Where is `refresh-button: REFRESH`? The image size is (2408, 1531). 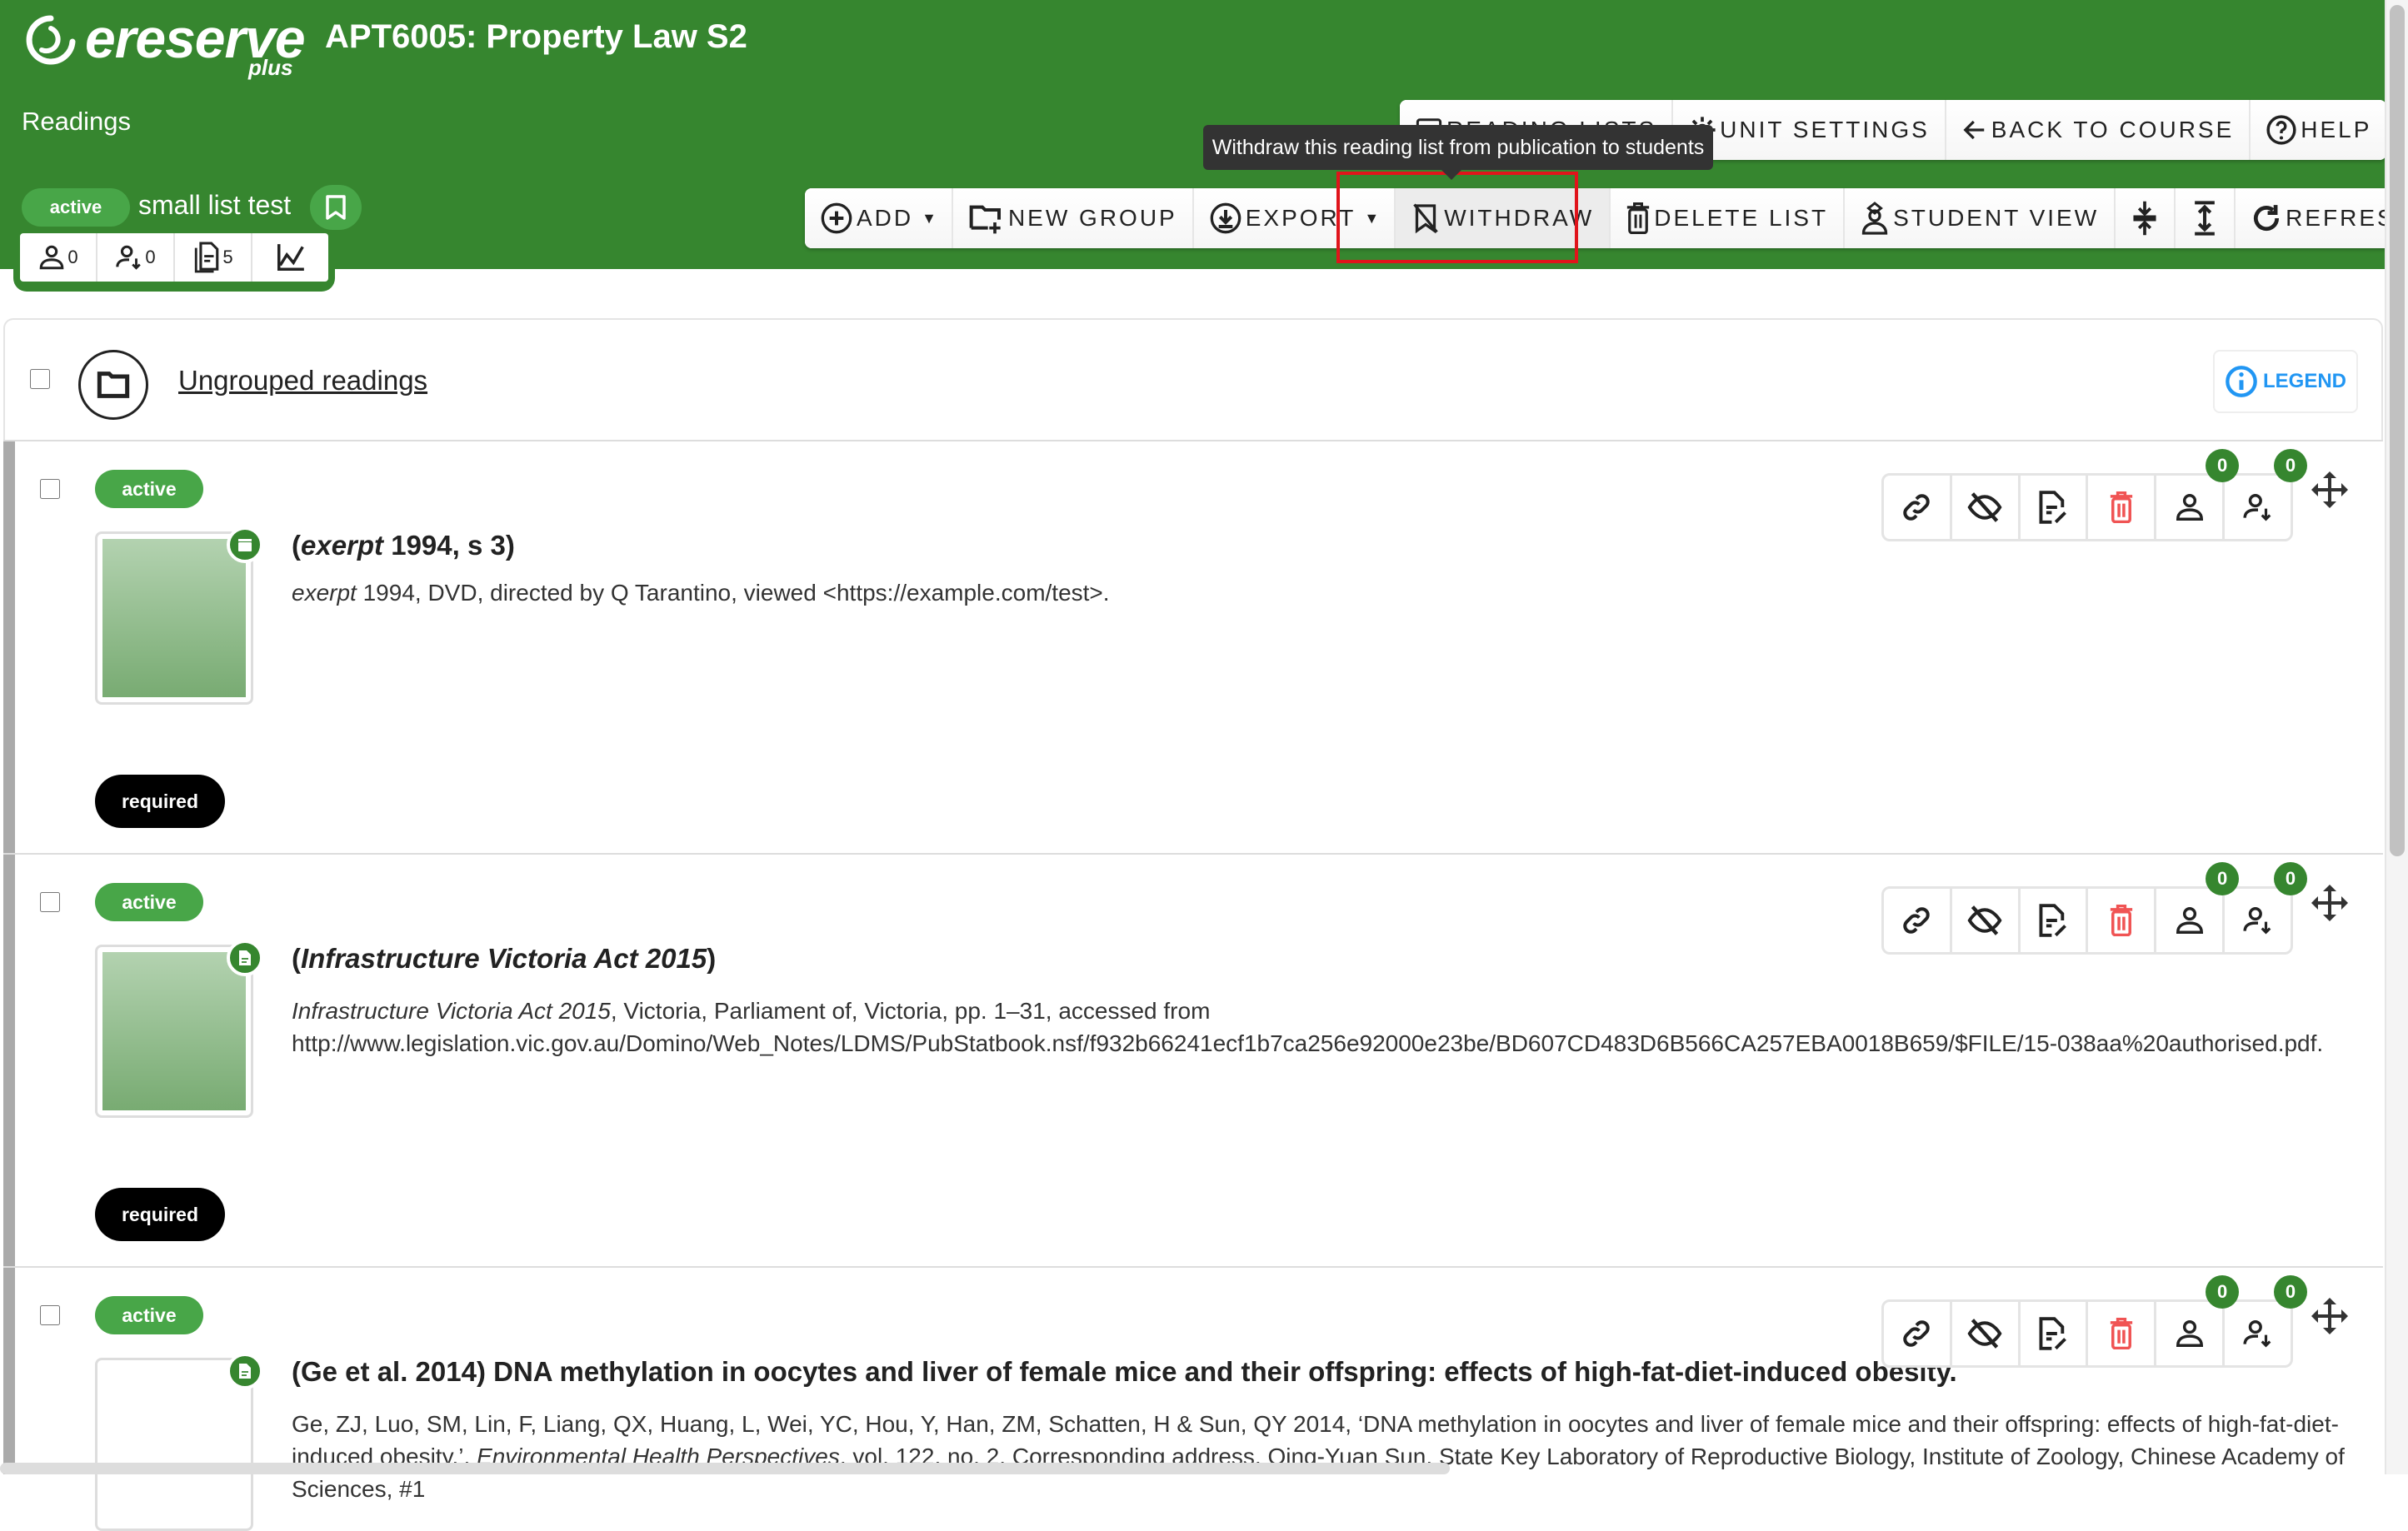 refresh-button: REFRESH is located at coordinates (2322, 218).